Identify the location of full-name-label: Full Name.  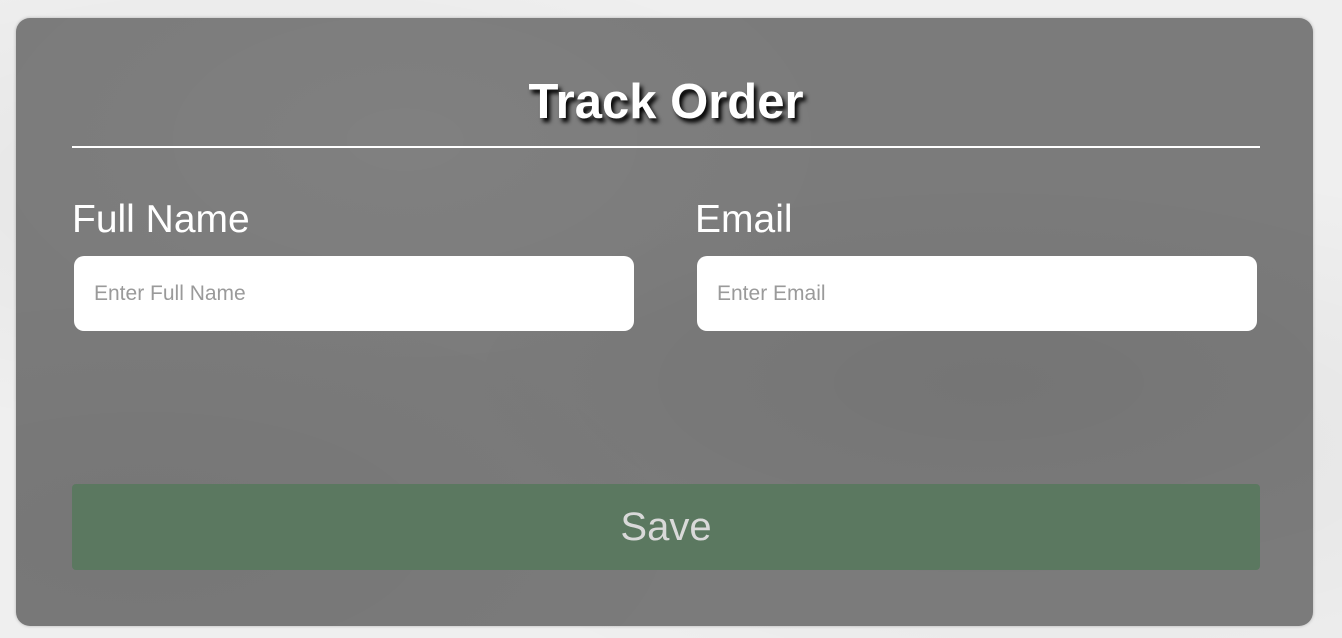
(161, 219).